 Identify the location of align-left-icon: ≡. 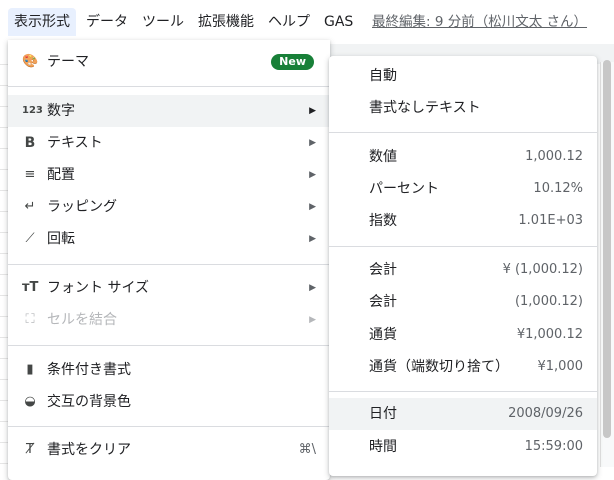
(30, 174).